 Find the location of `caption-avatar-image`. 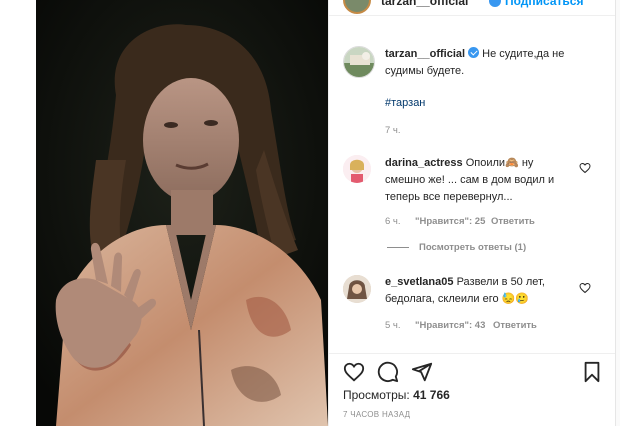

caption-avatar-image is located at coordinates (359, 62).